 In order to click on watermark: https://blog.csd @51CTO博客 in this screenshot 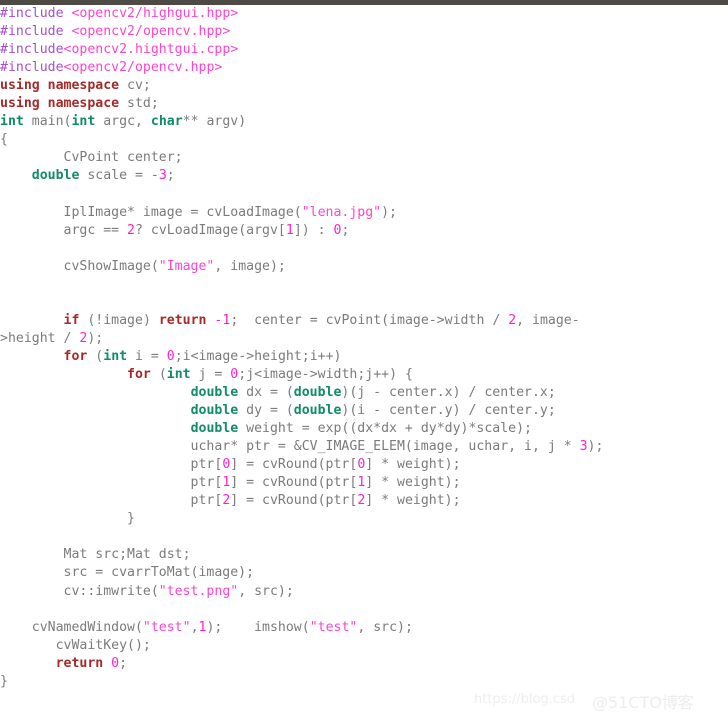, I will do `click(601, 701)`.